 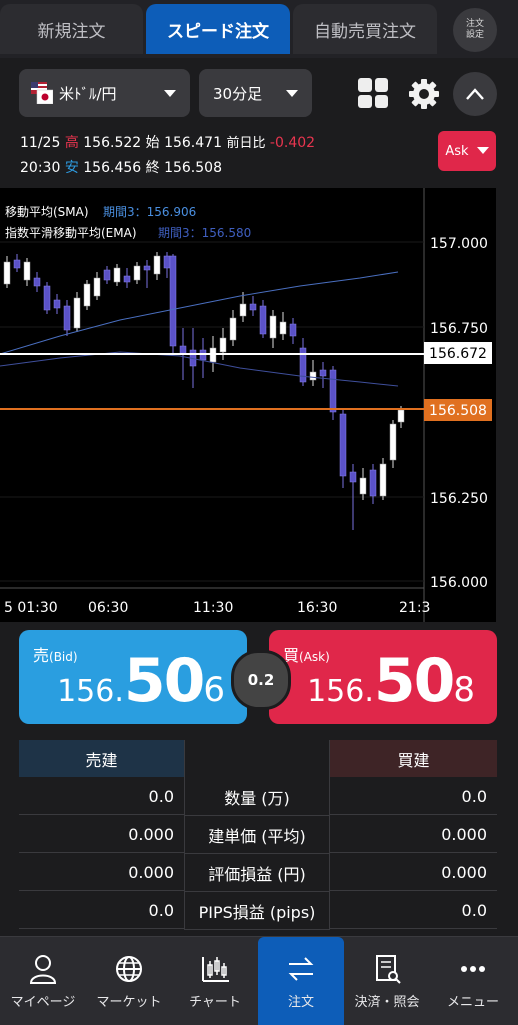 I want to click on last-price-text: 156.508, so click(x=458, y=411).